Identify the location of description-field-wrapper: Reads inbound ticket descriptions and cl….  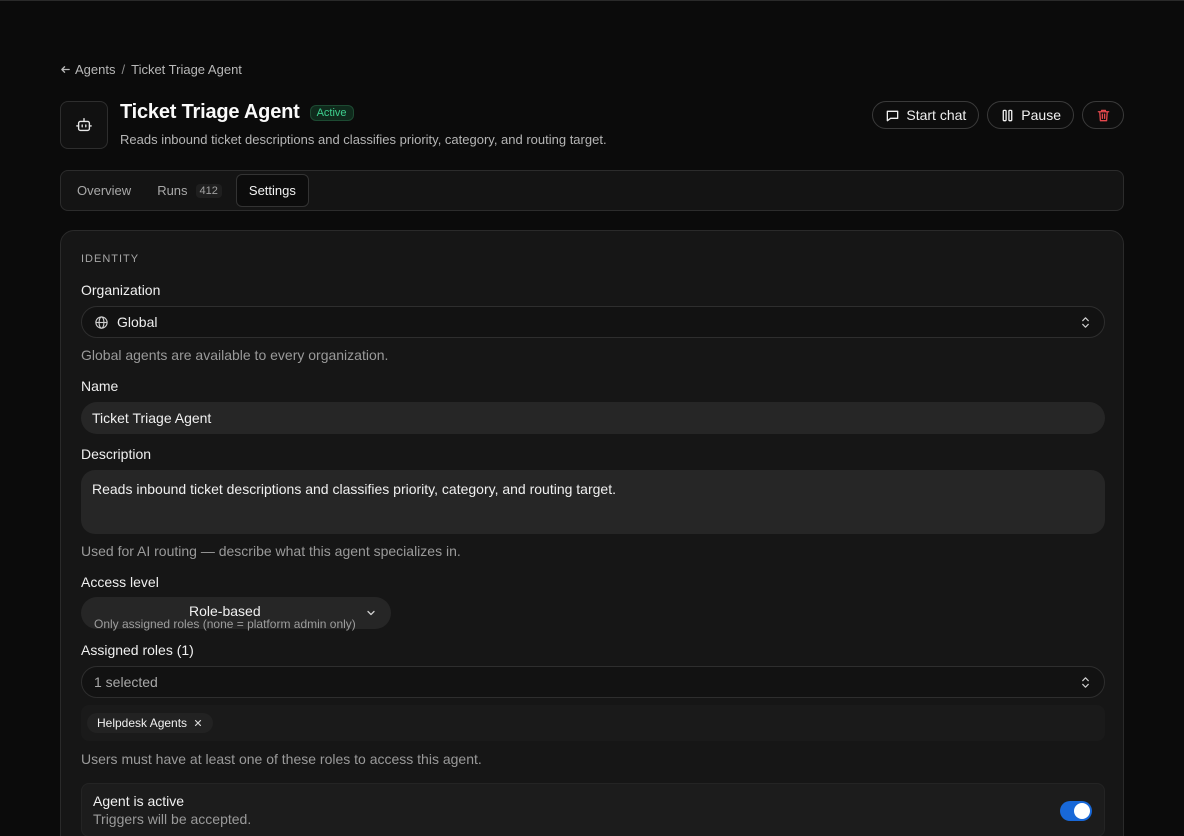
(593, 502).